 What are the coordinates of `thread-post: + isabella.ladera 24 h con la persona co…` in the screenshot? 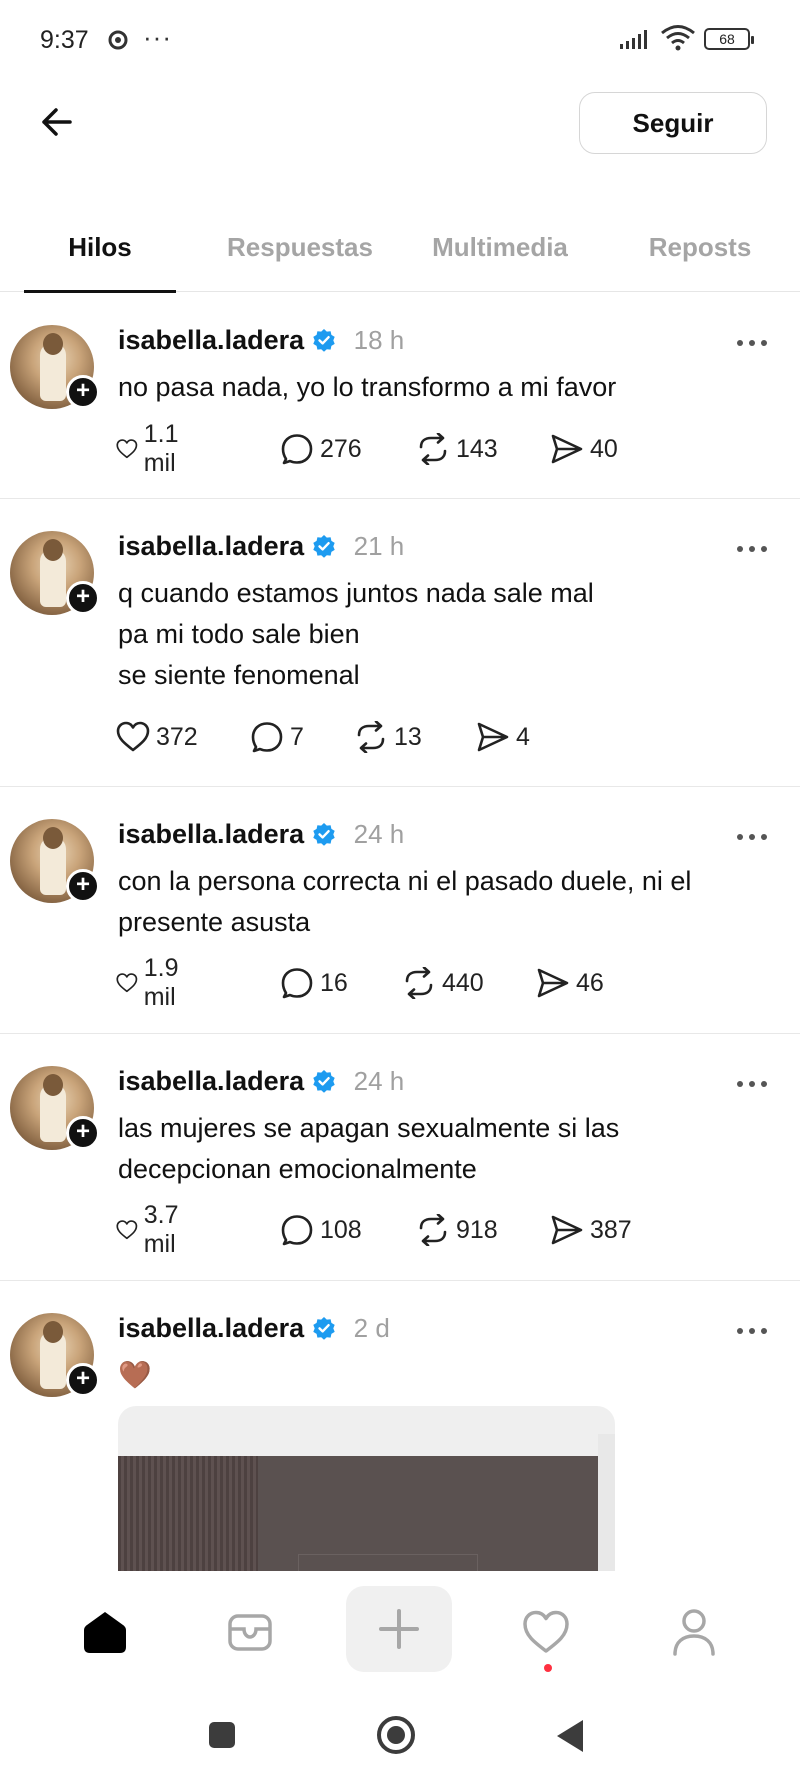 It's located at (400, 910).